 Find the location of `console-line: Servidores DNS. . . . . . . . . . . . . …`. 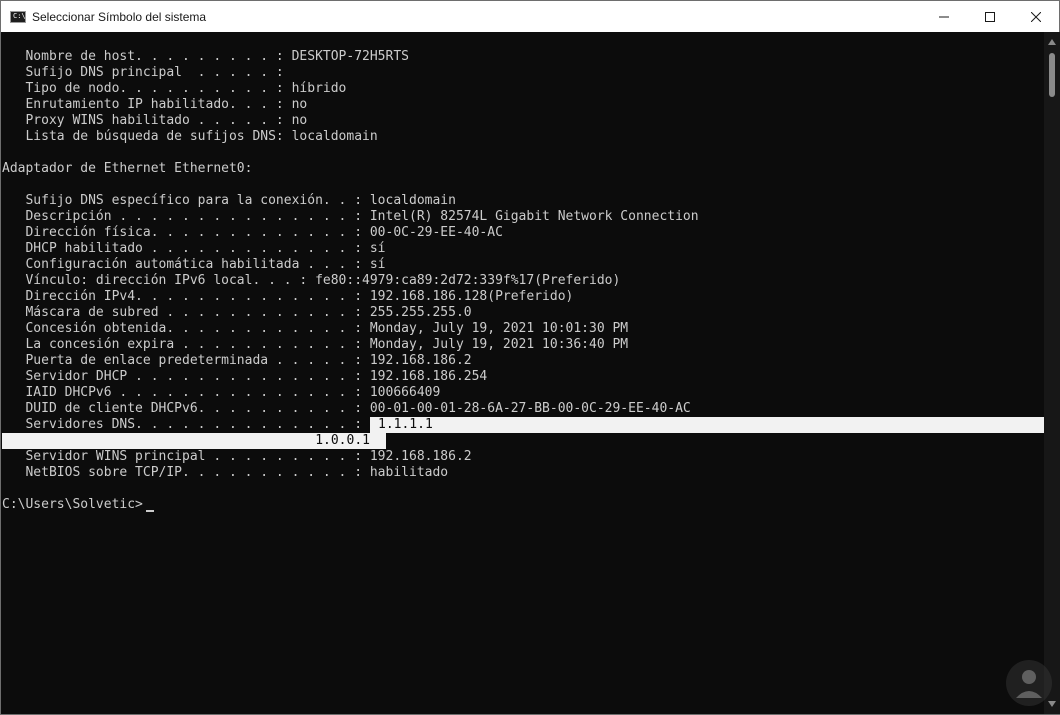

console-line: Servidores DNS. . . . . . . . . . . . . … is located at coordinates (182, 424).